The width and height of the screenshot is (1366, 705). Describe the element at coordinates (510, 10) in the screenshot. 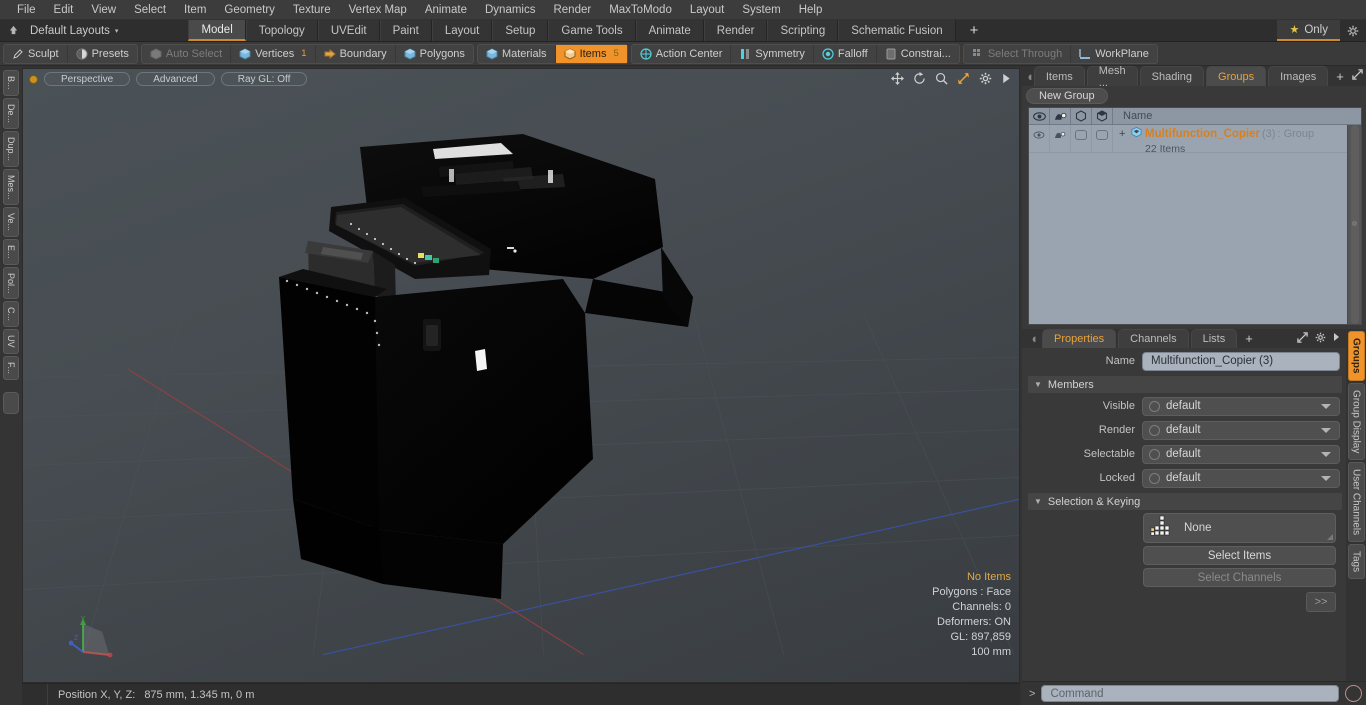

I see `menu-dynamics: Dynamics` at that location.